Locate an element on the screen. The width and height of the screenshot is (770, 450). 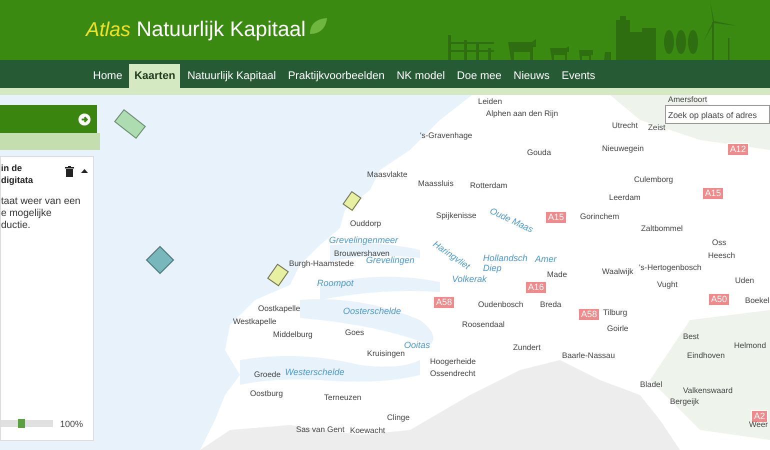
arrow-right-icon is located at coordinates (84, 119).